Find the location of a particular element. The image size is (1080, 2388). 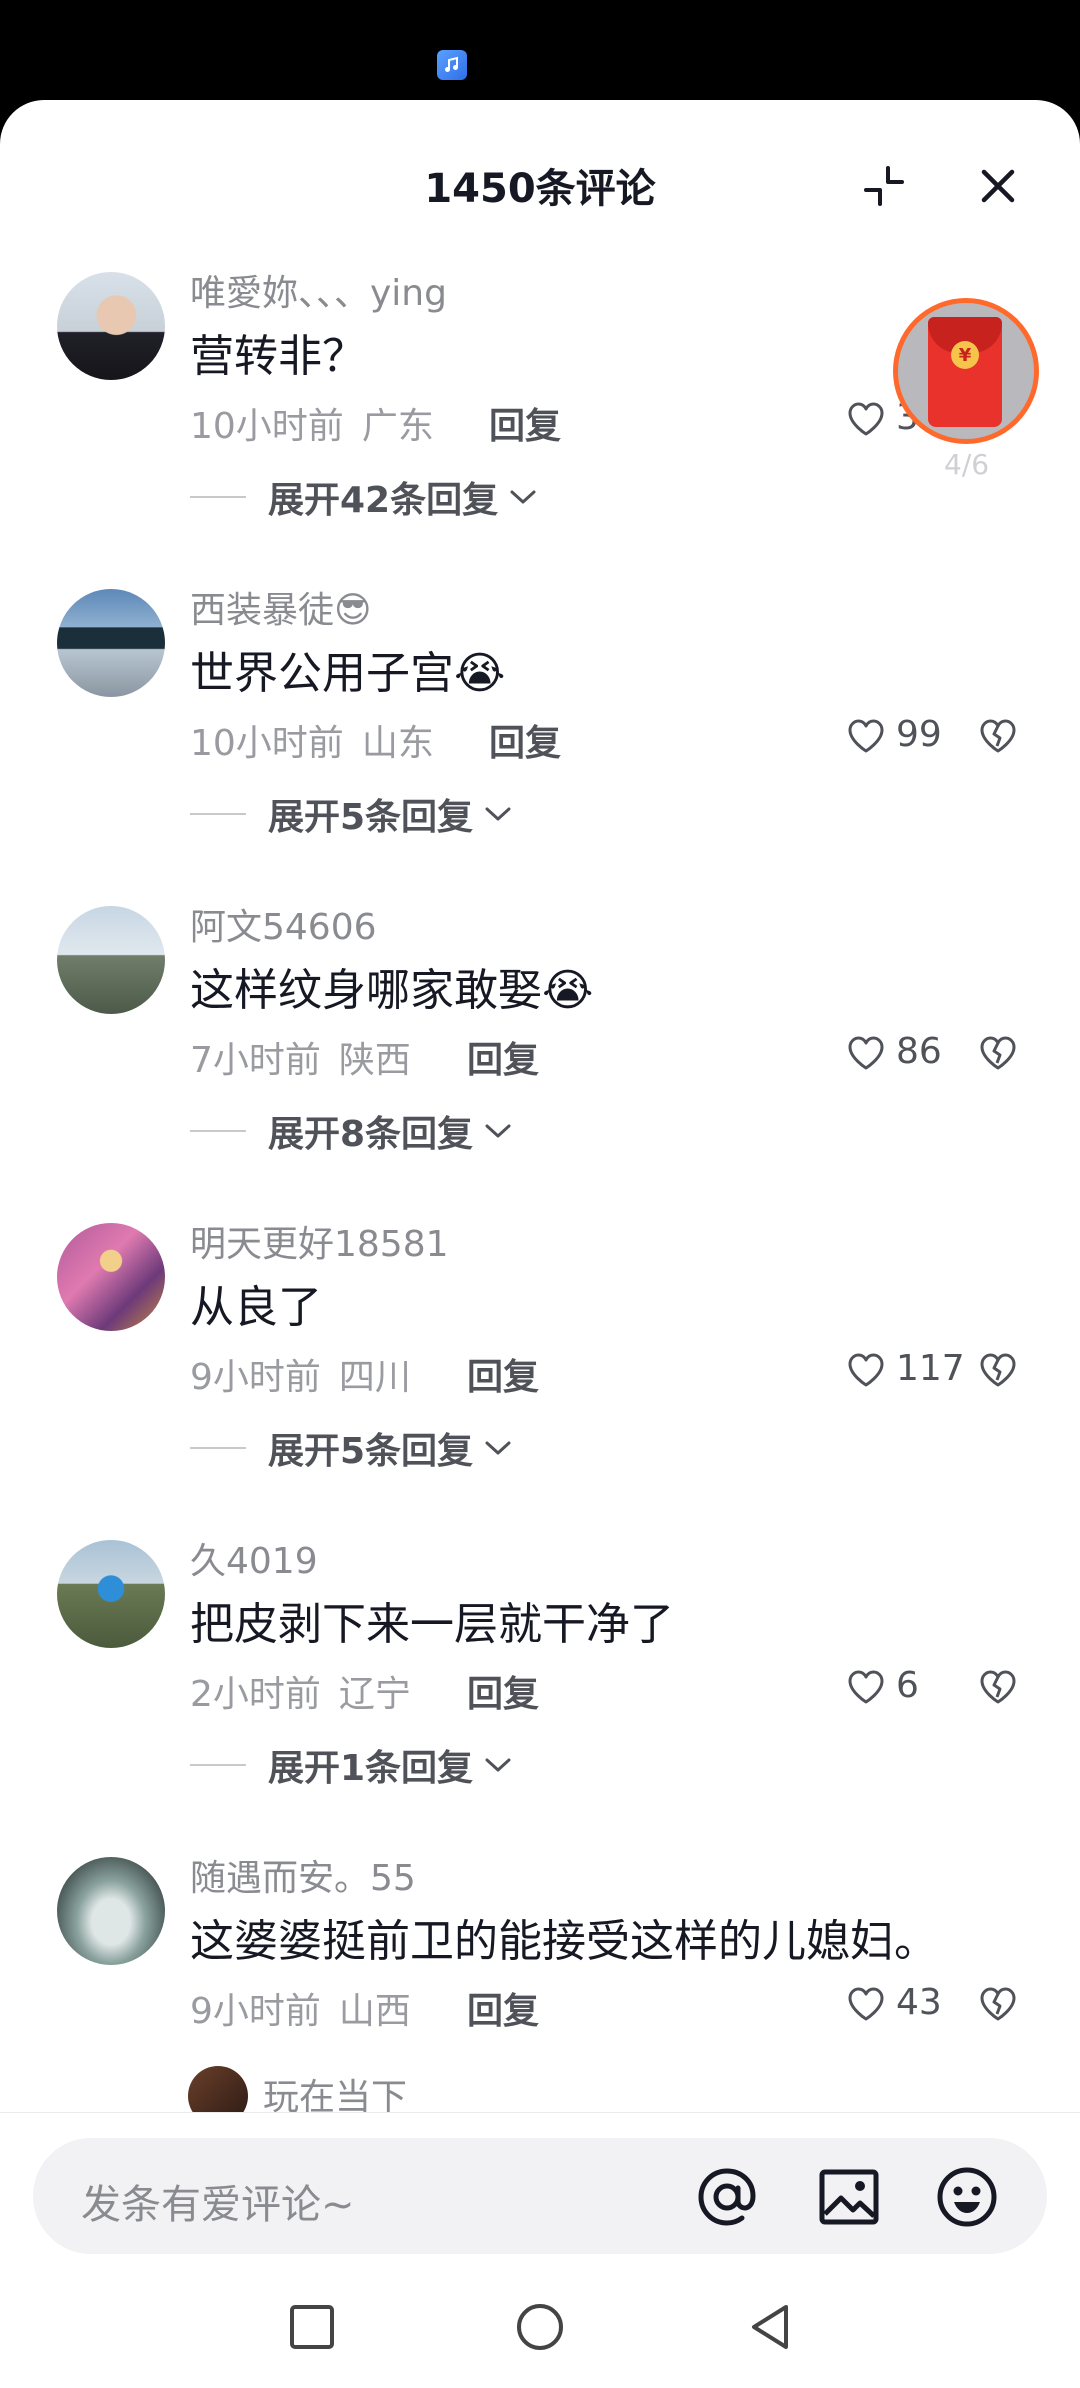

image-icon is located at coordinates (849, 2197).